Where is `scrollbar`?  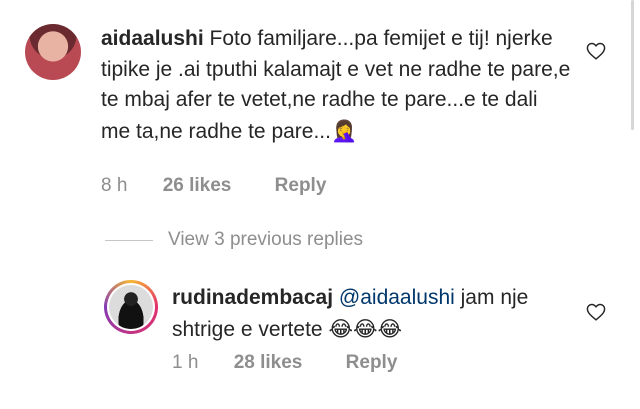 scrollbar is located at coordinates (632, 65).